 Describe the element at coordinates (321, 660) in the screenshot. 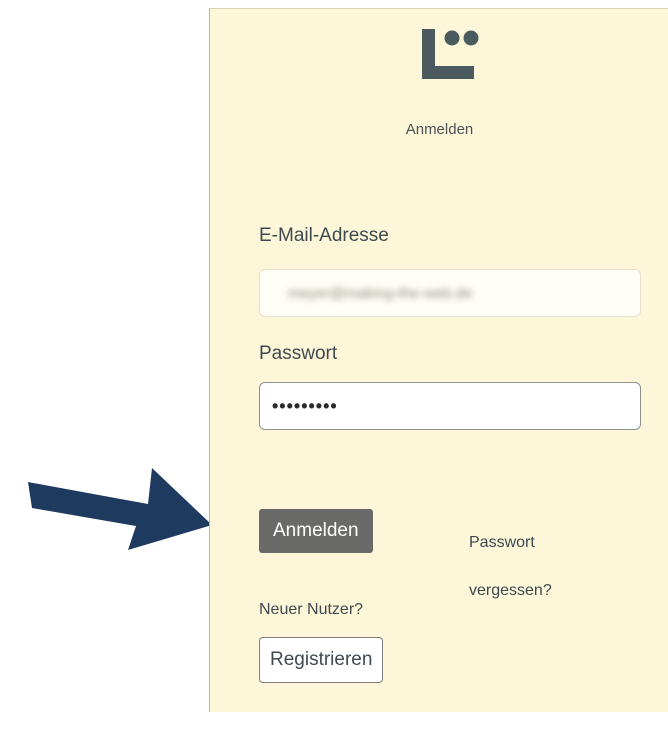

I see `register-button: Registrieren` at that location.